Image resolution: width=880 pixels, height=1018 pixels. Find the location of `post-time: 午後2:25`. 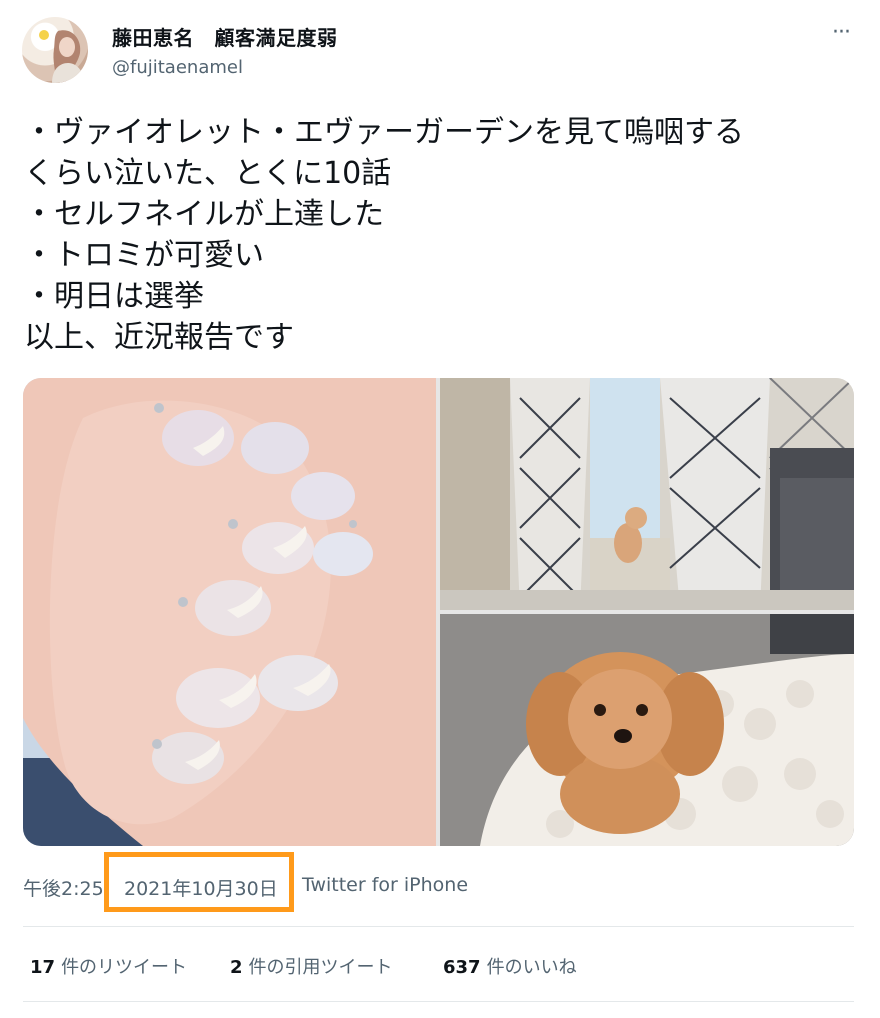

post-time: 午後2:25 is located at coordinates (63, 887).